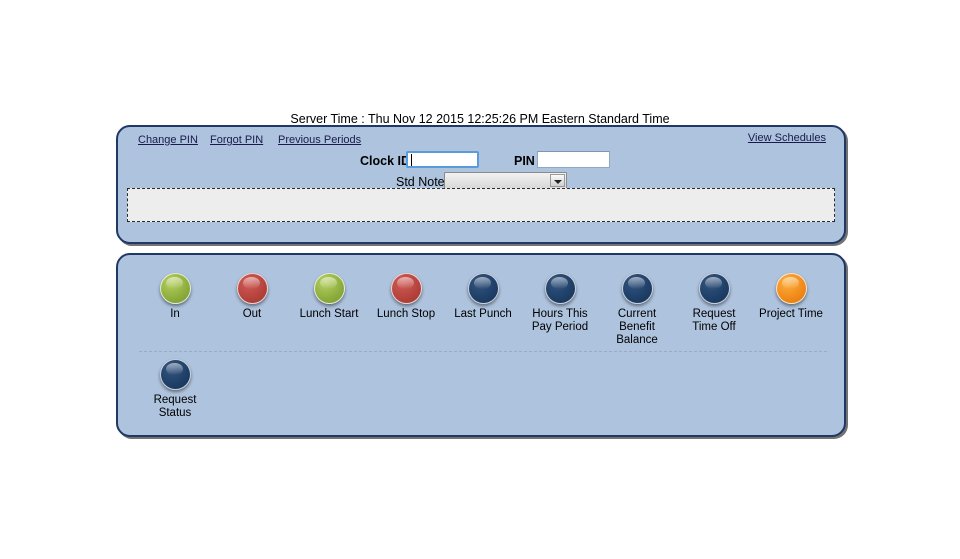  I want to click on status-orb-last-punch, so click(483, 288).